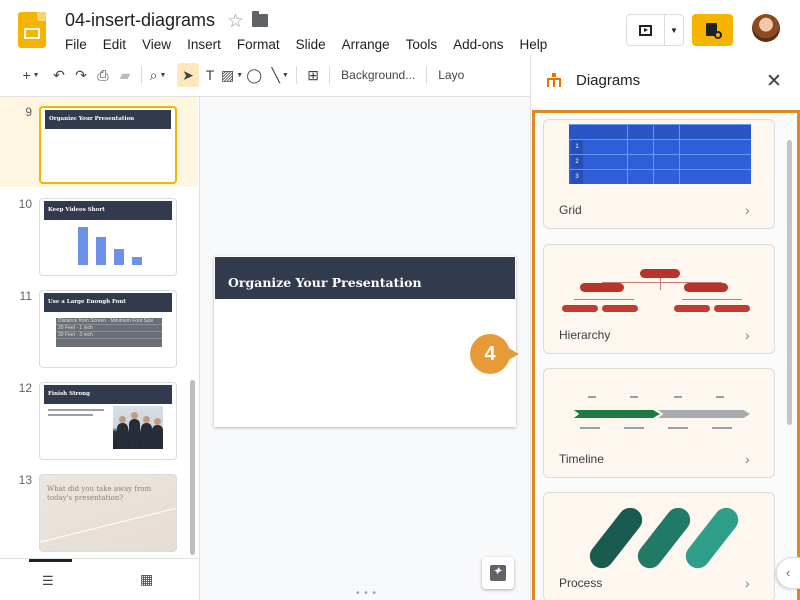 This screenshot has width=800, height=600. I want to click on menu-slide: Slide, so click(311, 44).